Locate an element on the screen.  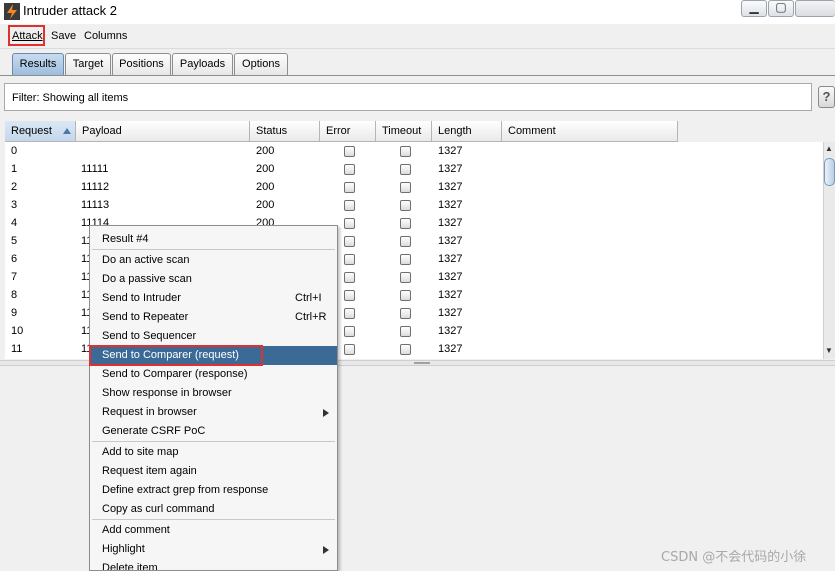
column-header-timeout: Timeout is located at coordinates (404, 131).